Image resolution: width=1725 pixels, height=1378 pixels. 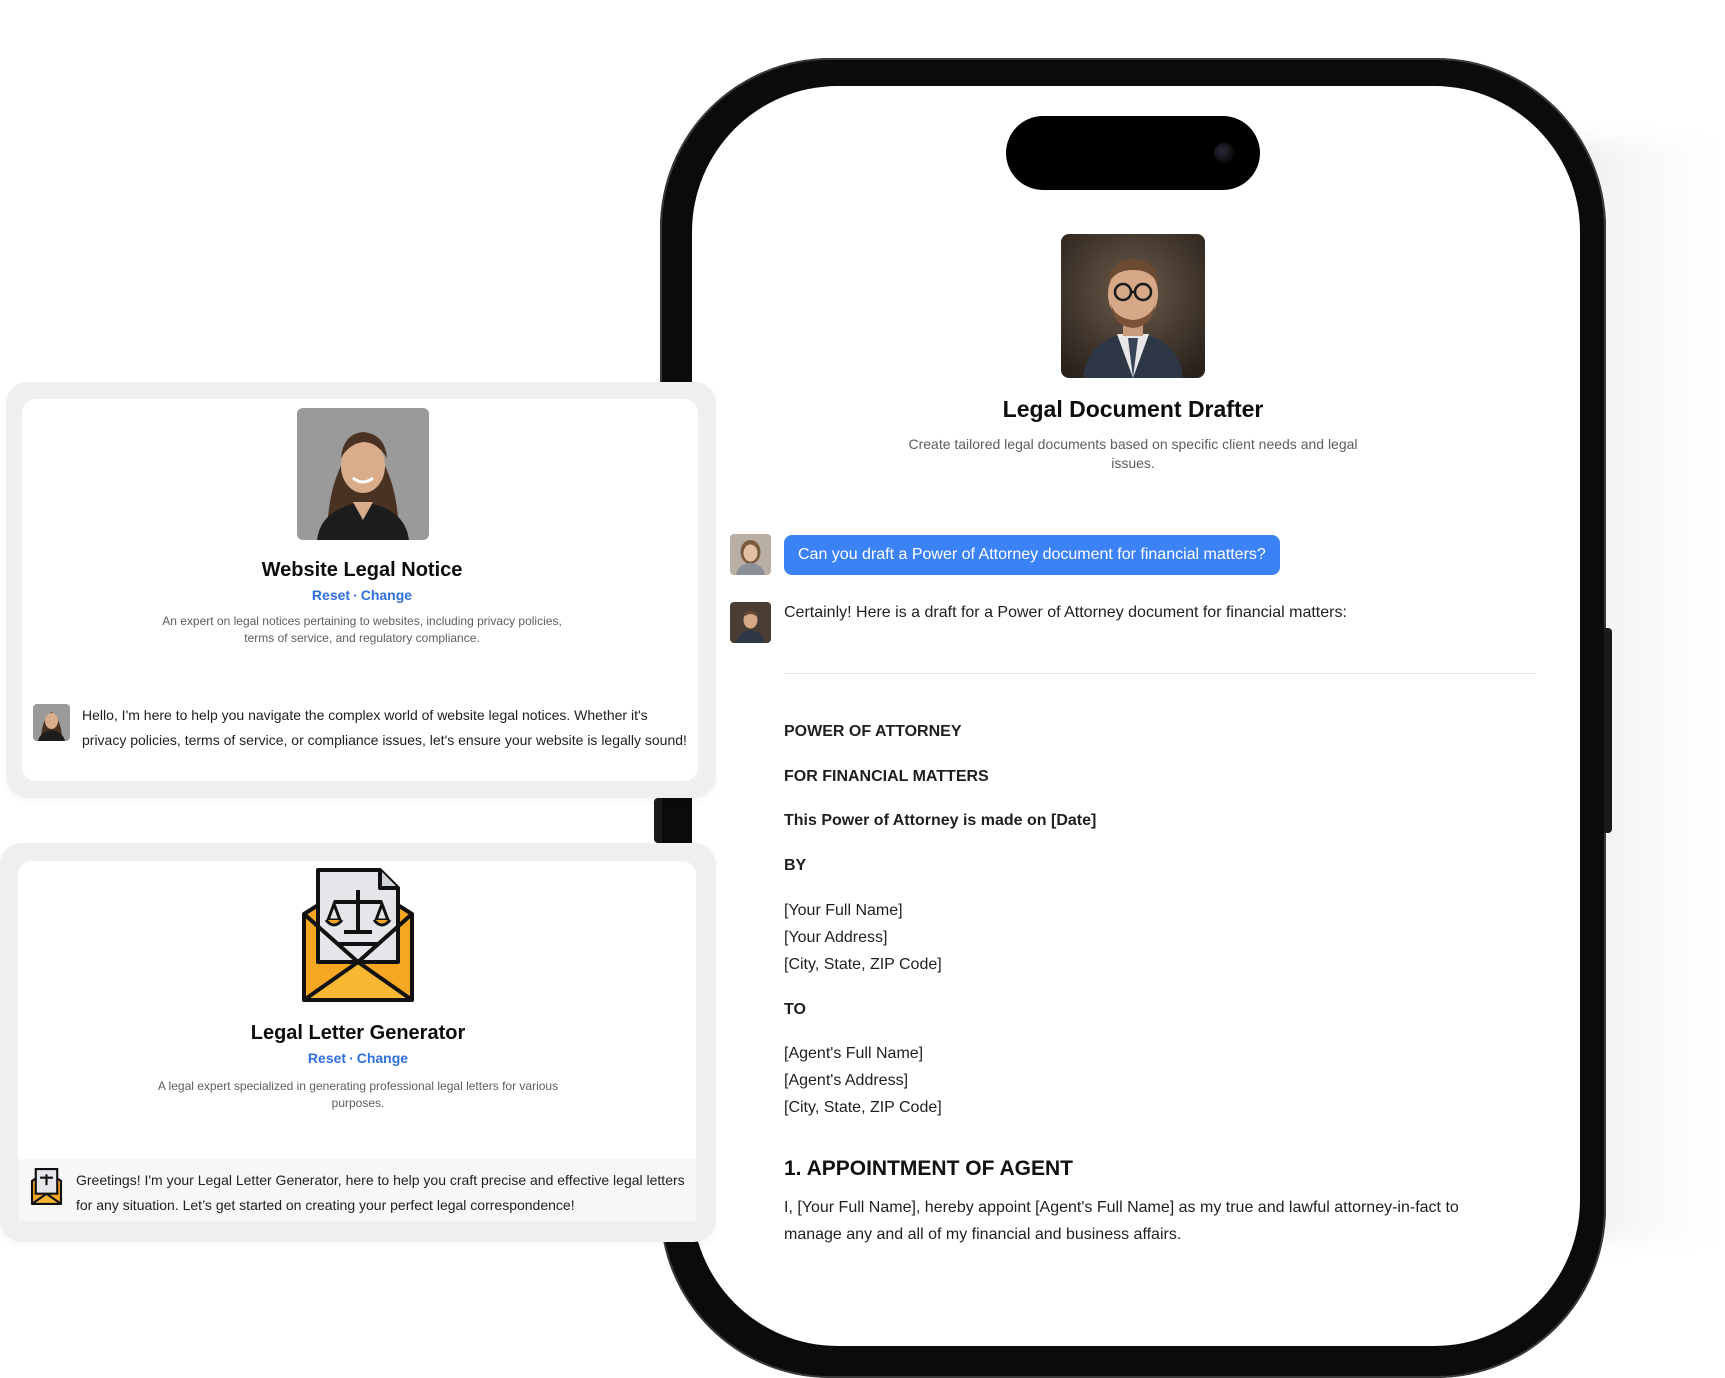 What do you see at coordinates (928, 1168) in the screenshot?
I see `section-heading: 1. APPOINTMENT OF AGENT` at bounding box center [928, 1168].